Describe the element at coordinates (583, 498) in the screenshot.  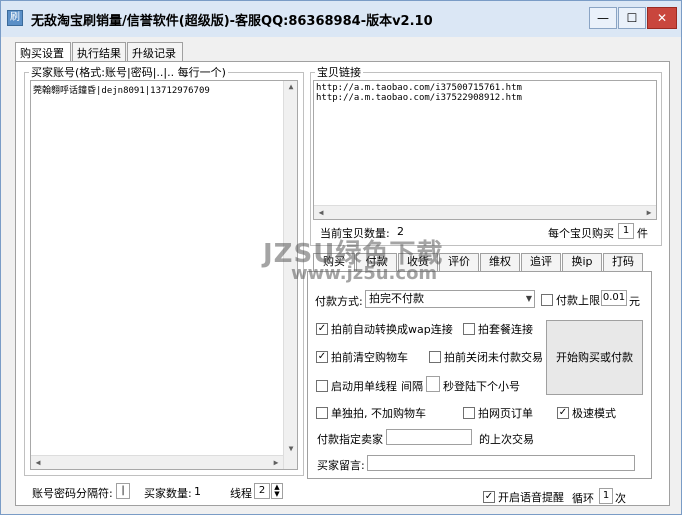
I see `loop-label: 循环` at that location.